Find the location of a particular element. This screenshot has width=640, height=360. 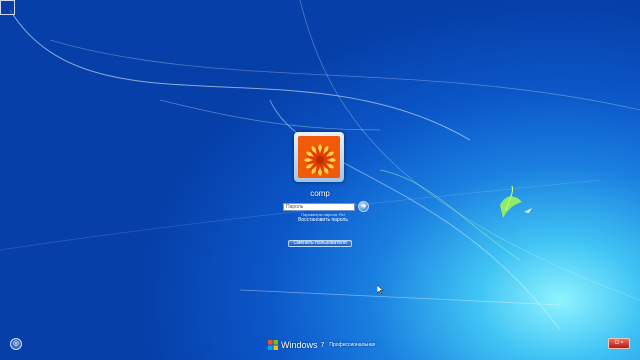

switch-user-button: Сменить пользователя is located at coordinates (320, 243).